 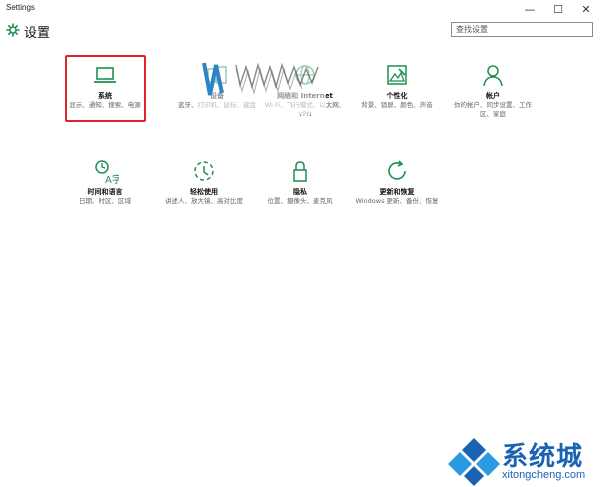 I want to click on watermark-logo: 系统城 xitongcheng.com, so click(x=524, y=460).